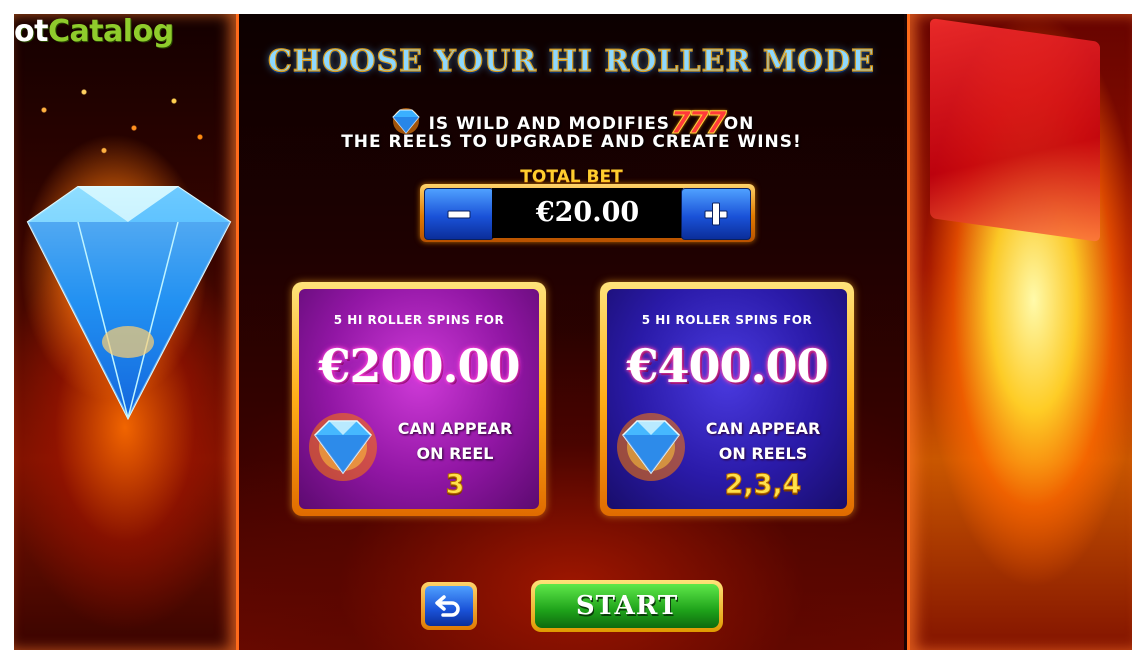  What do you see at coordinates (763, 485) in the screenshot?
I see `option-reels: 2,3,4` at bounding box center [763, 485].